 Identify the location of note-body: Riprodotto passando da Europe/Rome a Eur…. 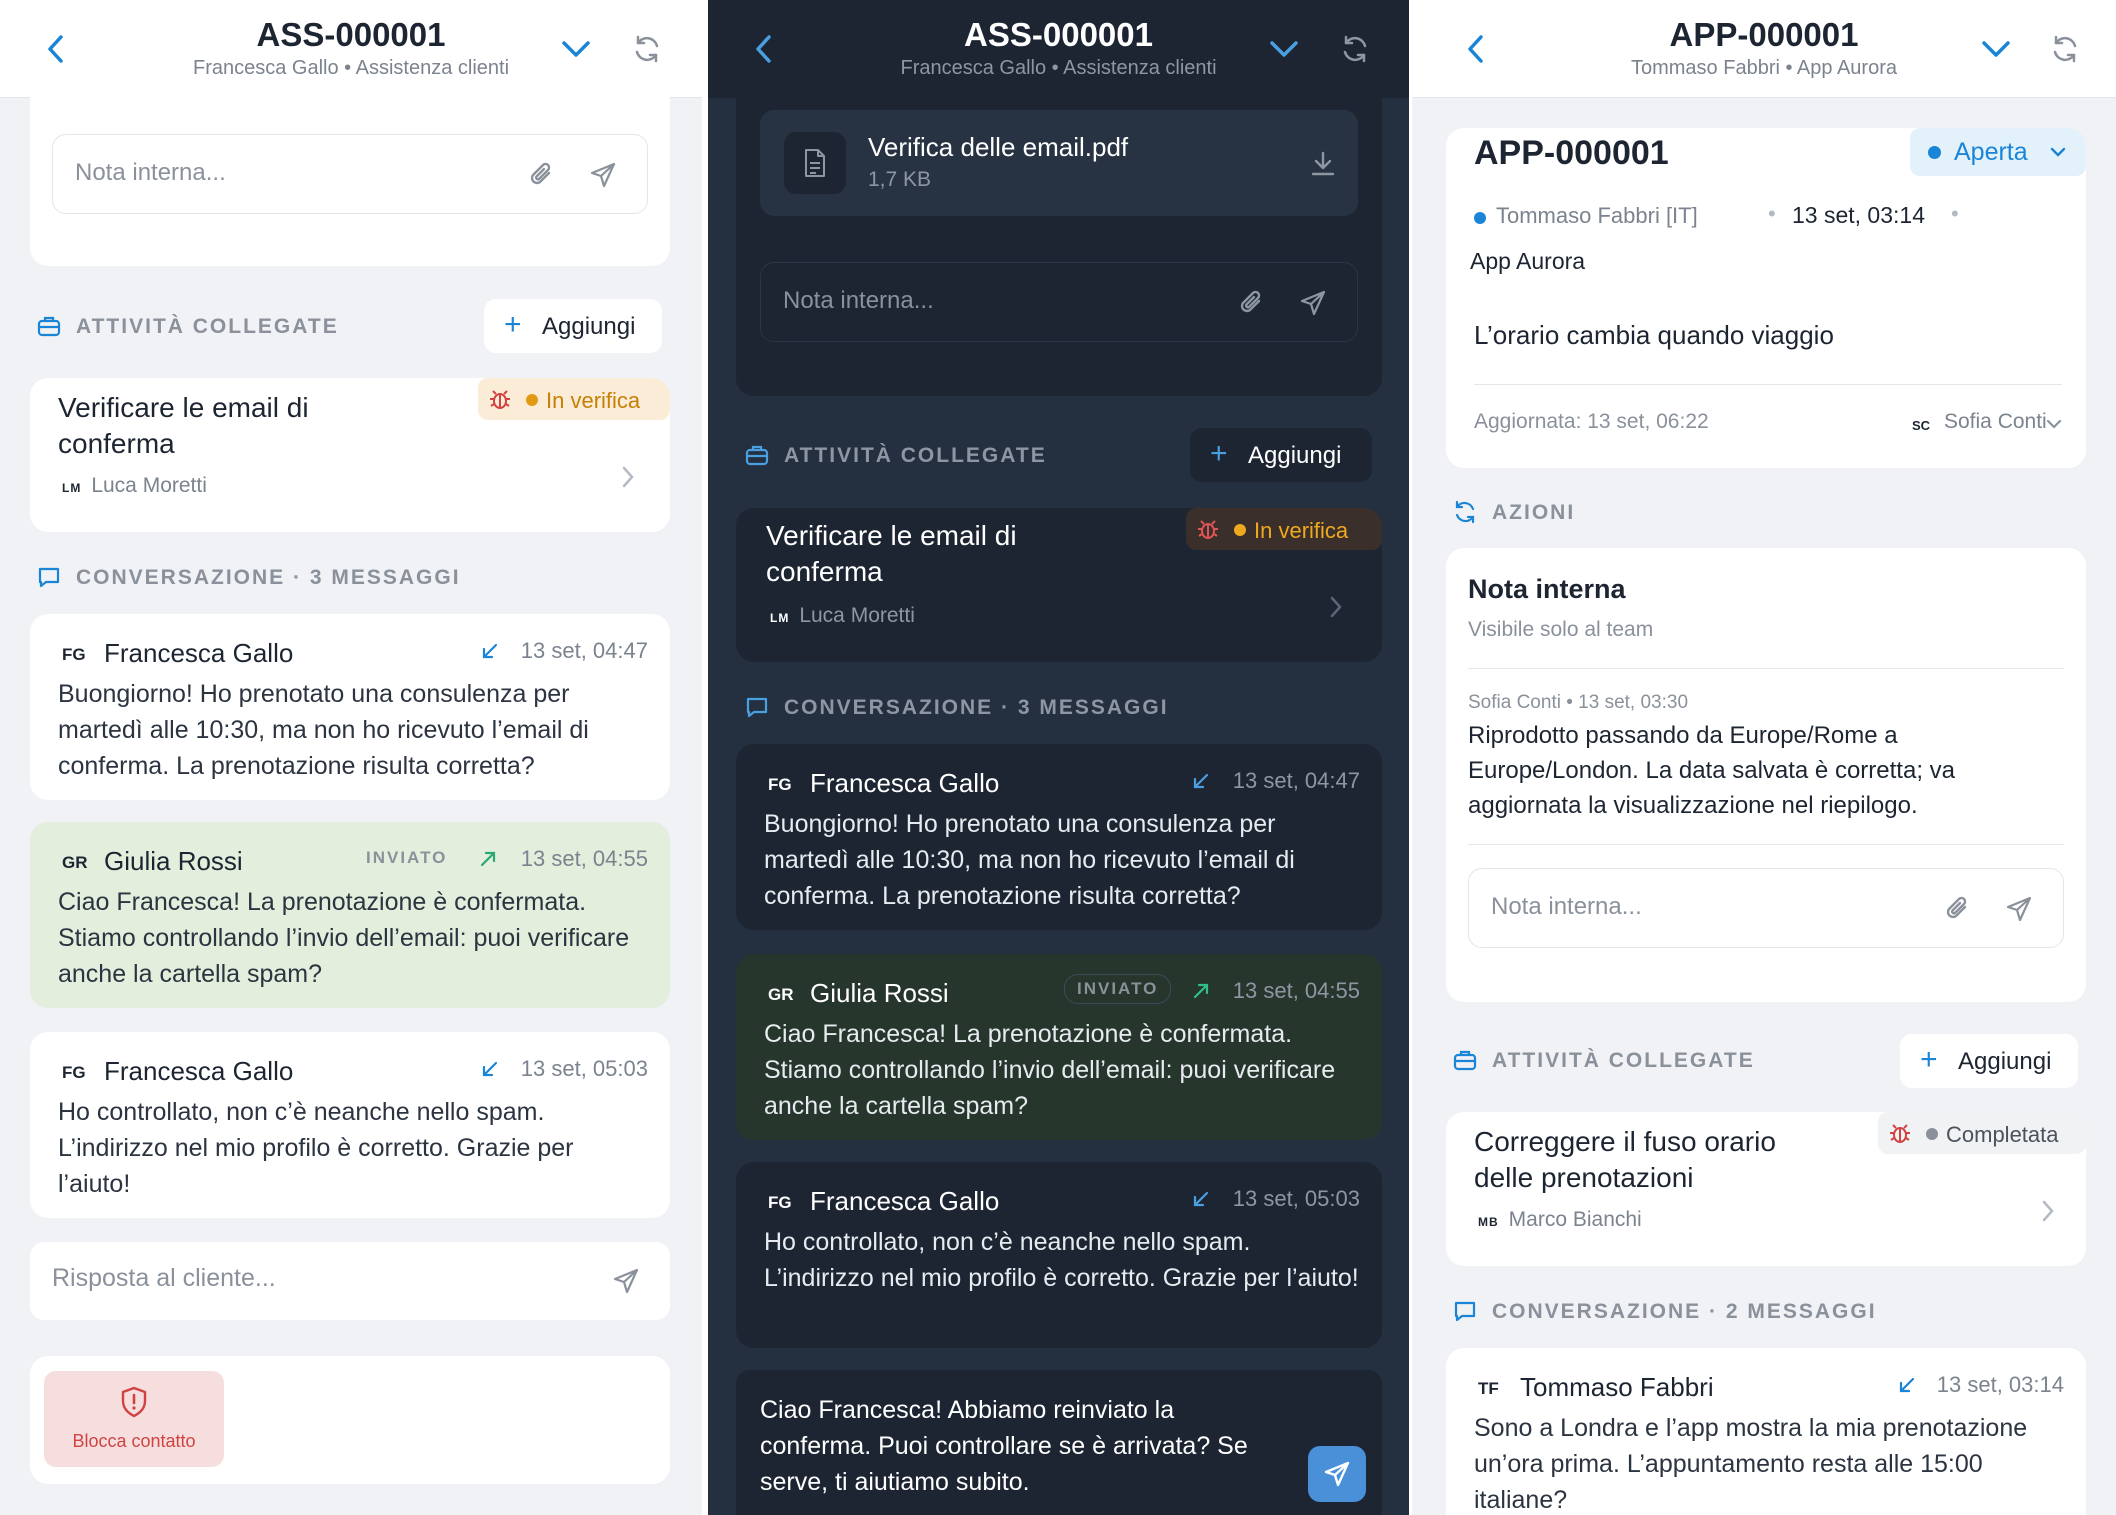
(1711, 770).